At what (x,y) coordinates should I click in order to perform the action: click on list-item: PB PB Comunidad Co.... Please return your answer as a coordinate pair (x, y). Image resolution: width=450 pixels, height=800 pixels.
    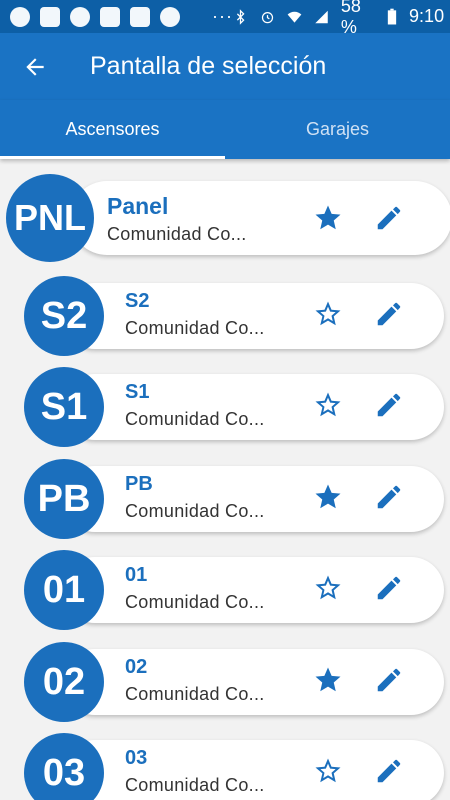
    Looking at the image, I should click on (225, 499).